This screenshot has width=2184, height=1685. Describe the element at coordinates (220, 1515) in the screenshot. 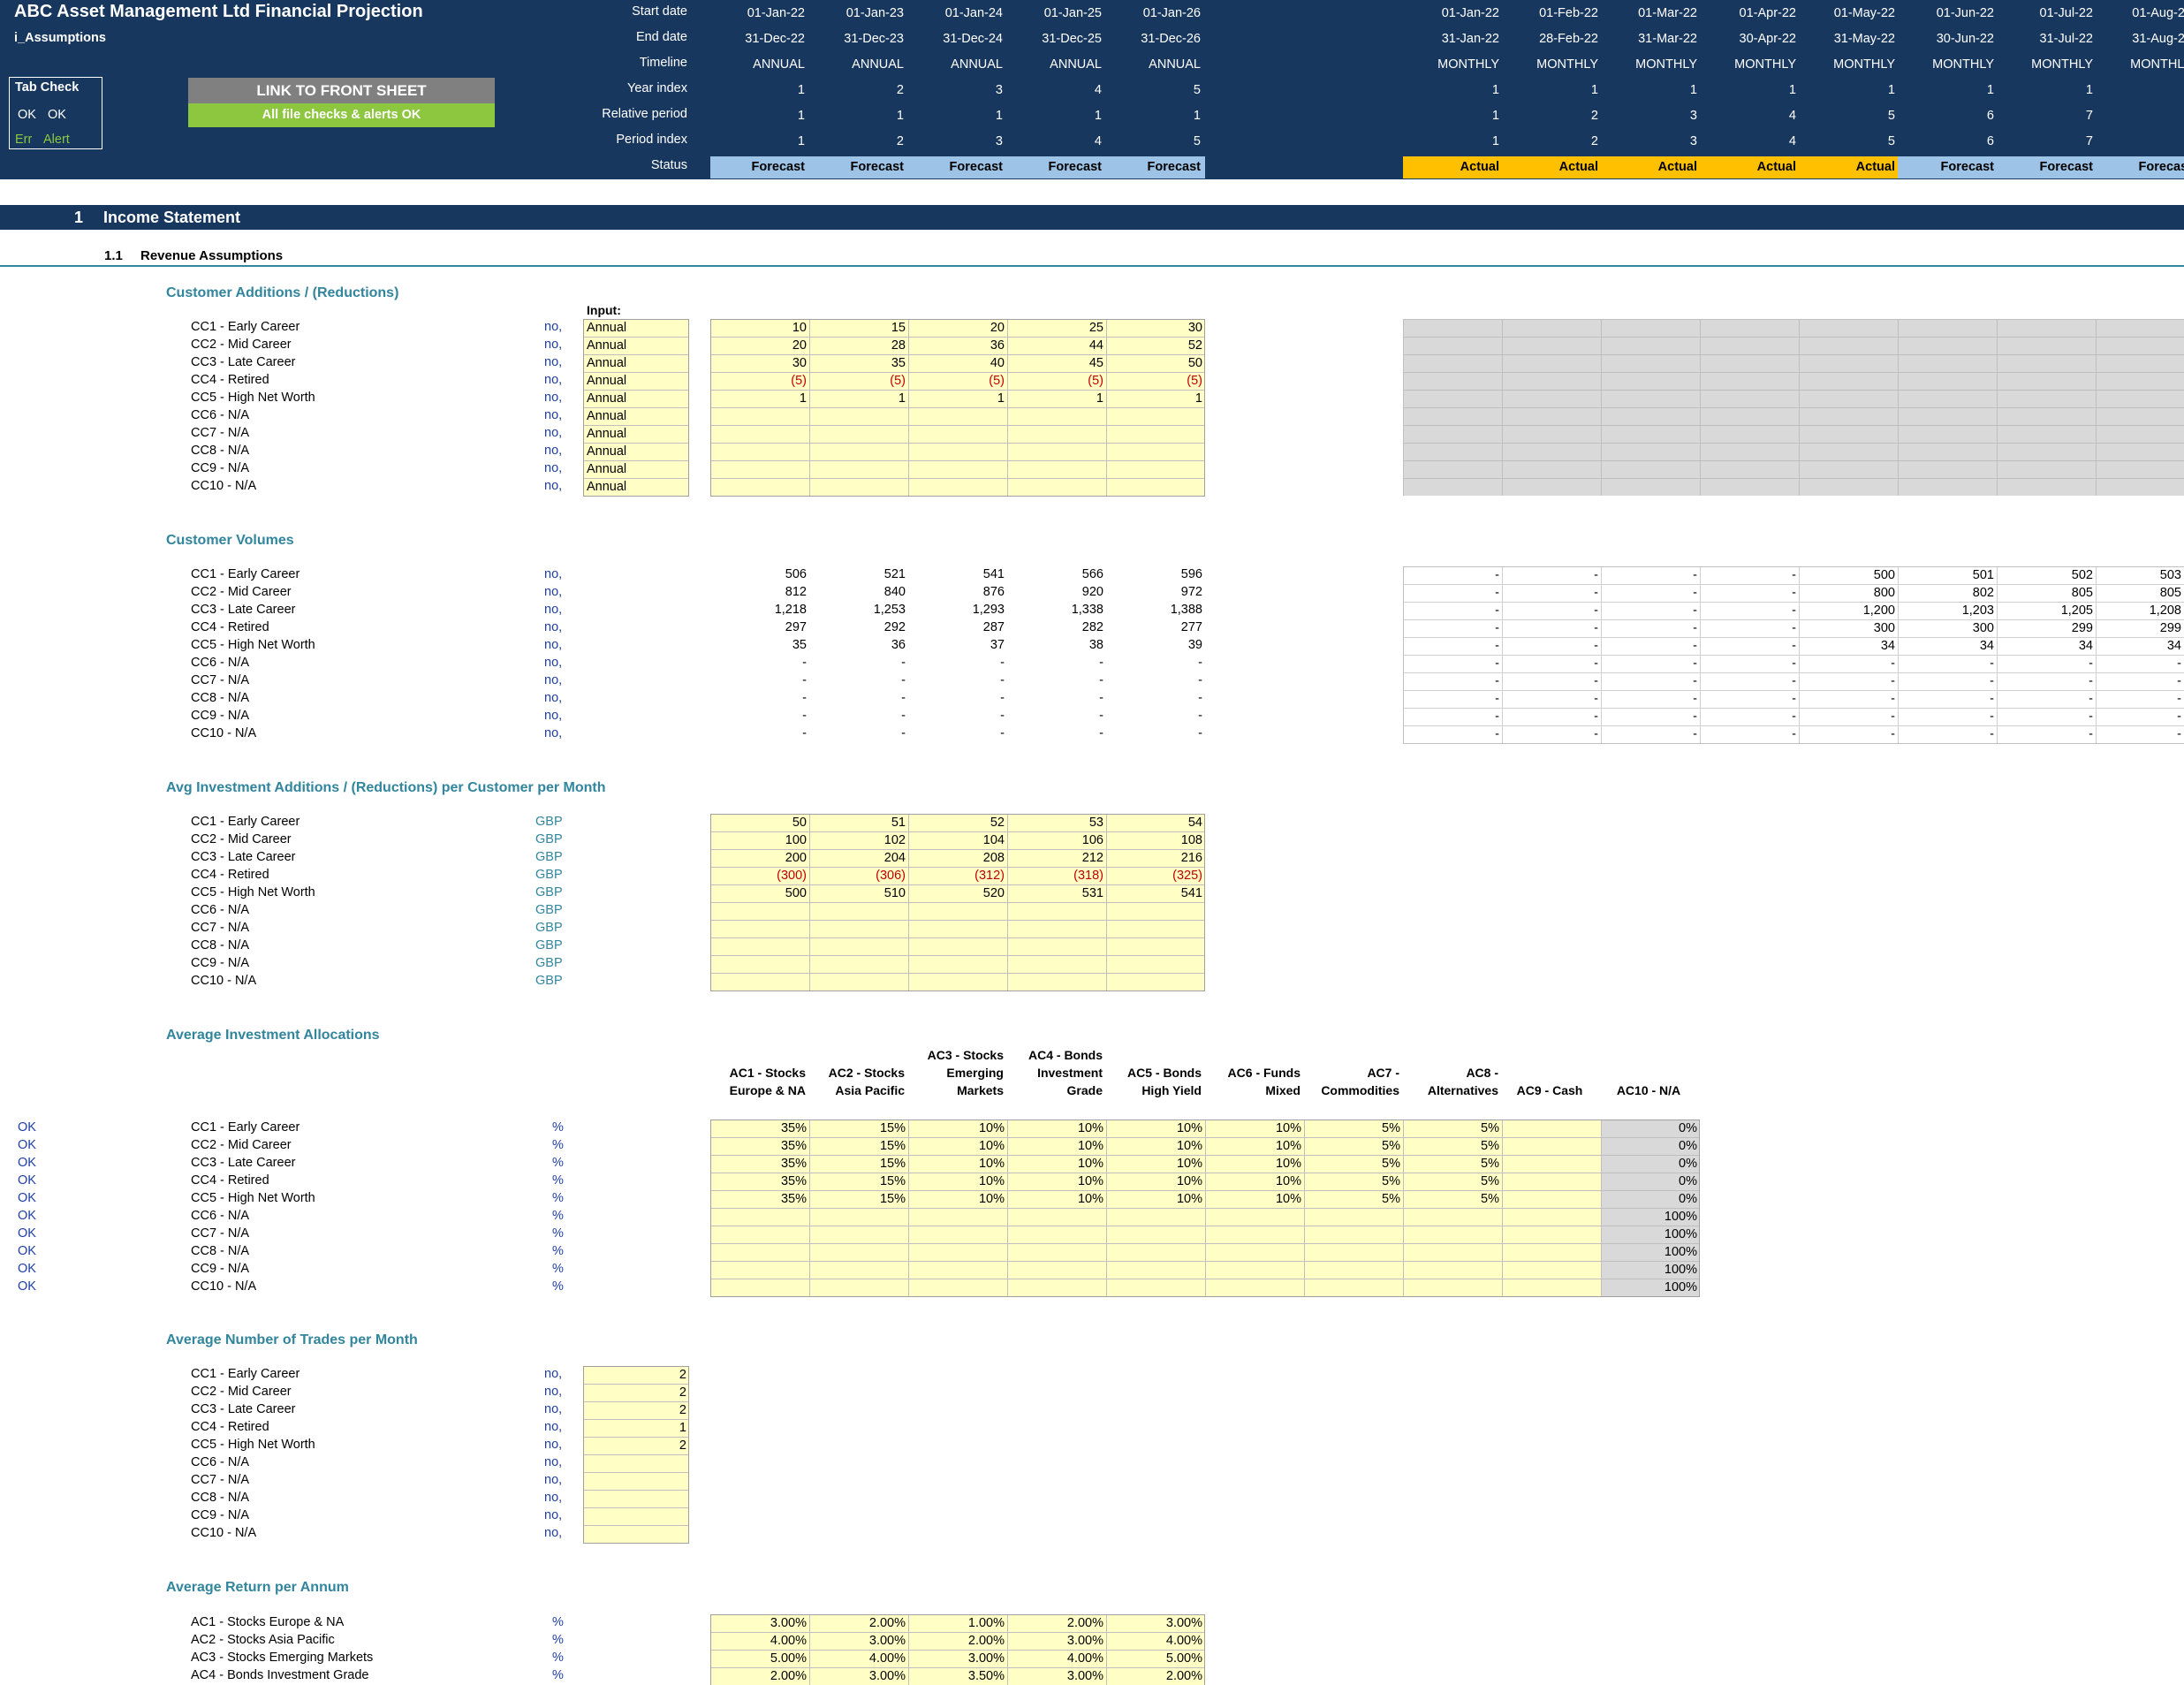

I see `trades-row-label: CC9 - N/A` at that location.